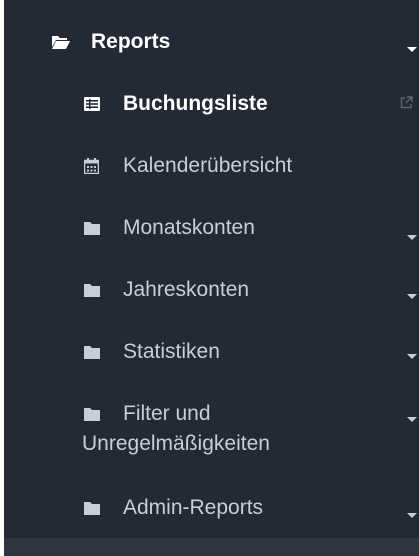  Describe the element at coordinates (211, 42) in the screenshot. I see `sidebar-item-reports: Reports` at that location.